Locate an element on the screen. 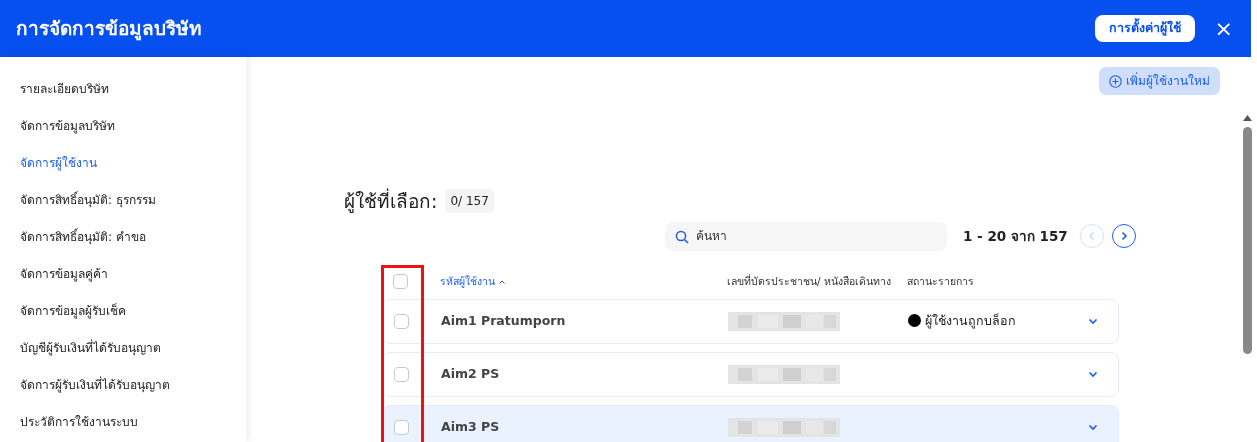  add-user-button: เพิ่มผู้ใช้งานใหม่ is located at coordinates (1159, 81).